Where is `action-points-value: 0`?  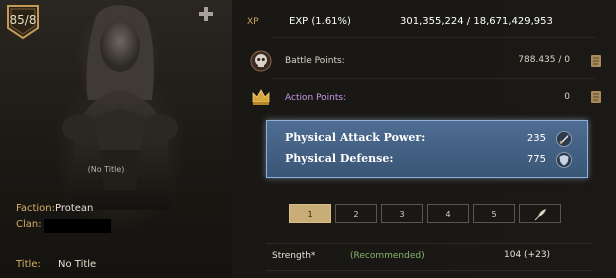 action-points-value: 0 is located at coordinates (567, 97).